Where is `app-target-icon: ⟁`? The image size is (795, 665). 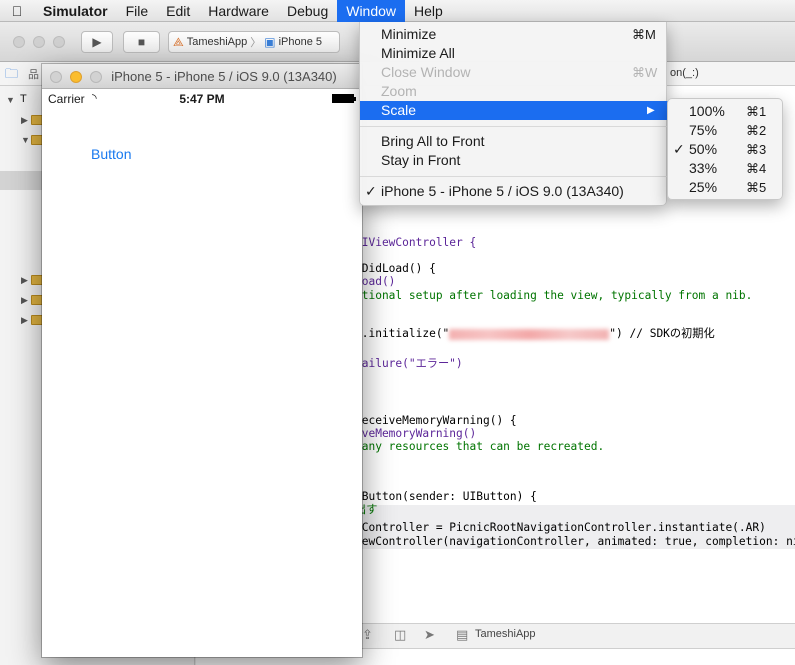 app-target-icon: ⟁ is located at coordinates (178, 41).